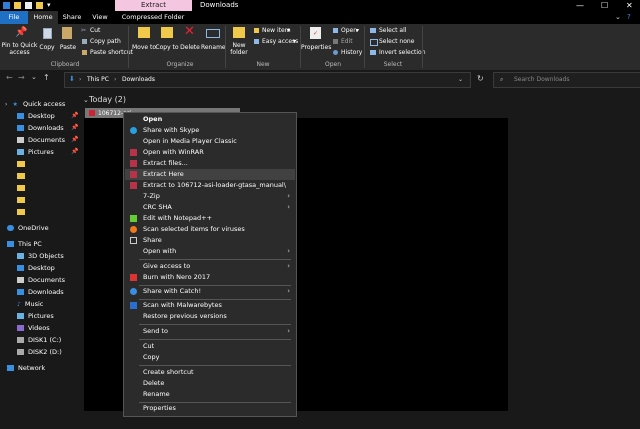  What do you see at coordinates (178, 218) in the screenshot?
I see `menu-label: Edit with Notepad++` at bounding box center [178, 218].